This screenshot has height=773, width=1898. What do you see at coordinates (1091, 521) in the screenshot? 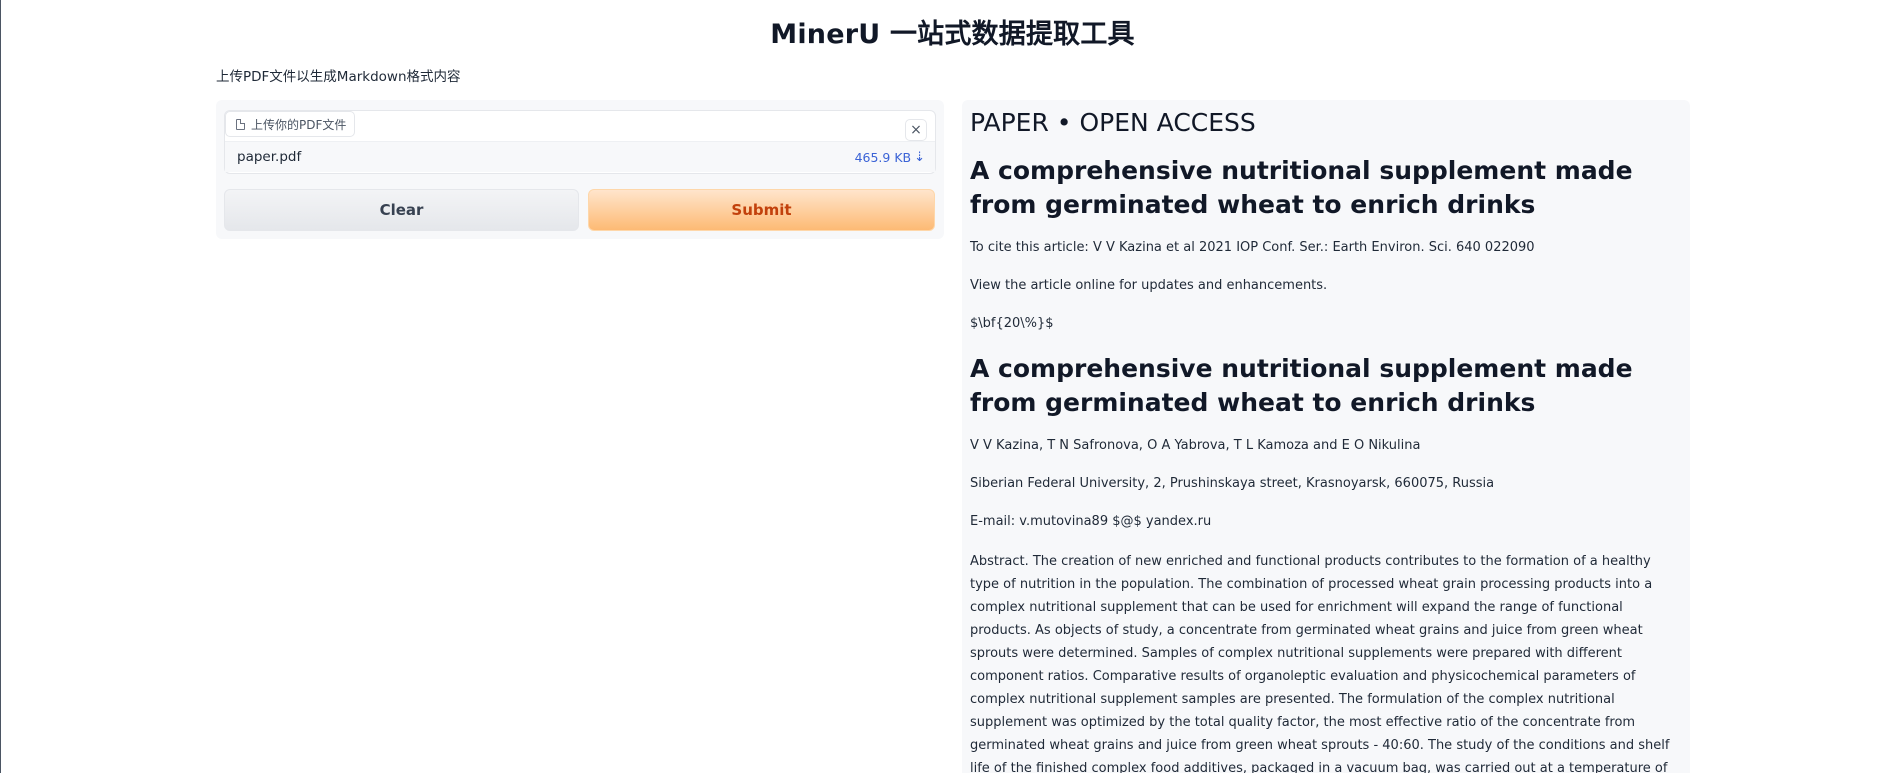
I see `output-email: E-mail: v.mutovina89 $@$ yandex.ru` at bounding box center [1091, 521].